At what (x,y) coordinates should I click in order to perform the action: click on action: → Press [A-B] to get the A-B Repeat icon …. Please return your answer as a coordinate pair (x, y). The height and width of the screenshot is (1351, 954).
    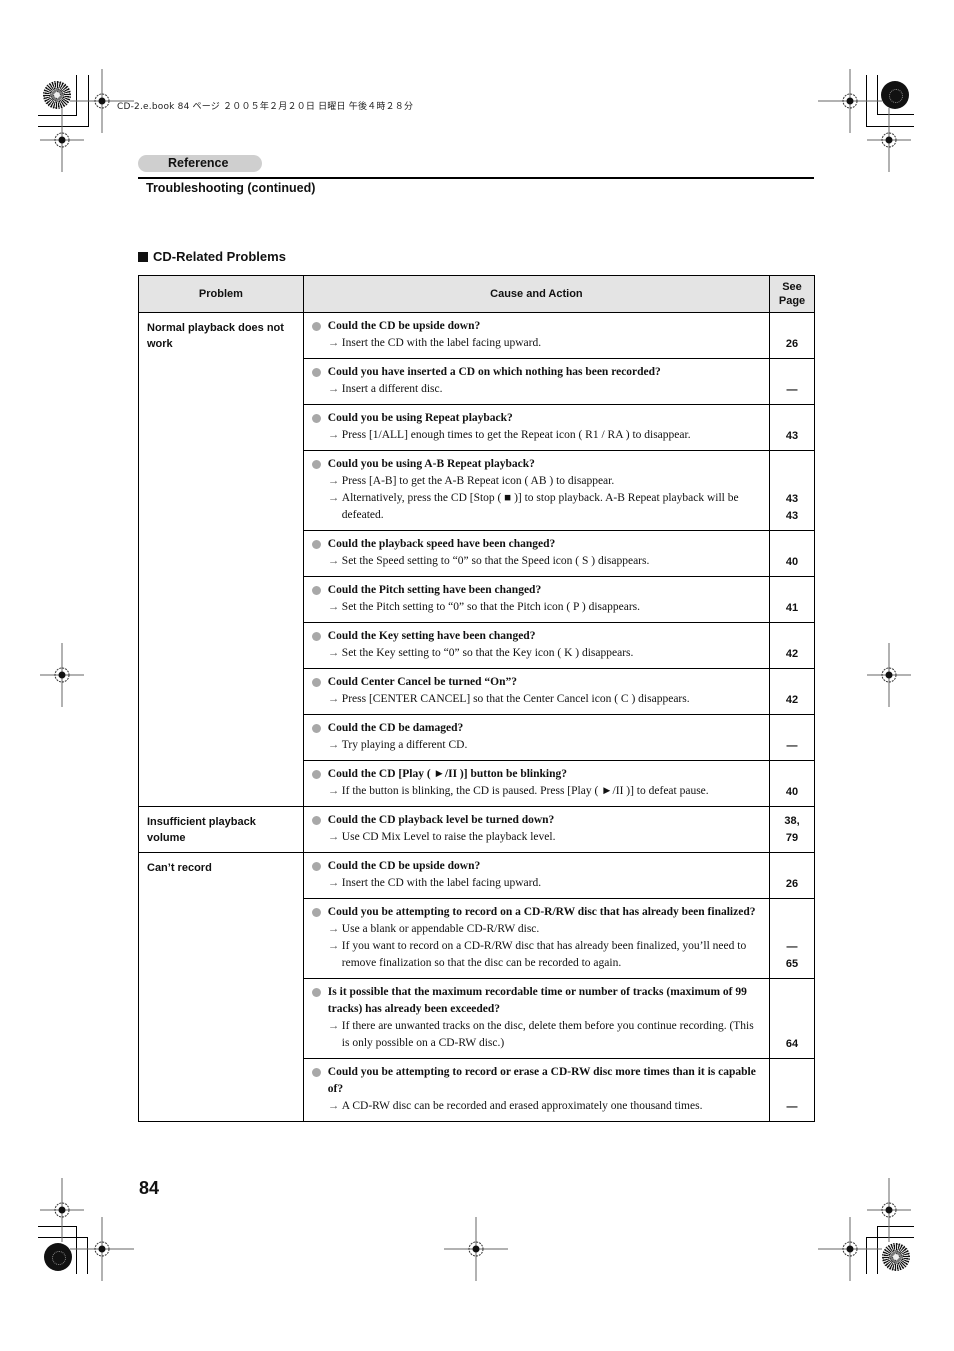
    Looking at the image, I should click on (536, 481).